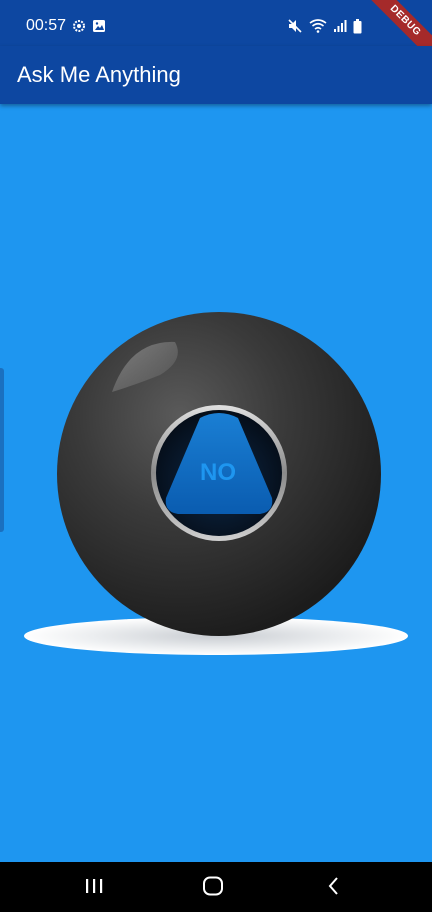  Describe the element at coordinates (334, 886) in the screenshot. I see `back-icon` at that location.